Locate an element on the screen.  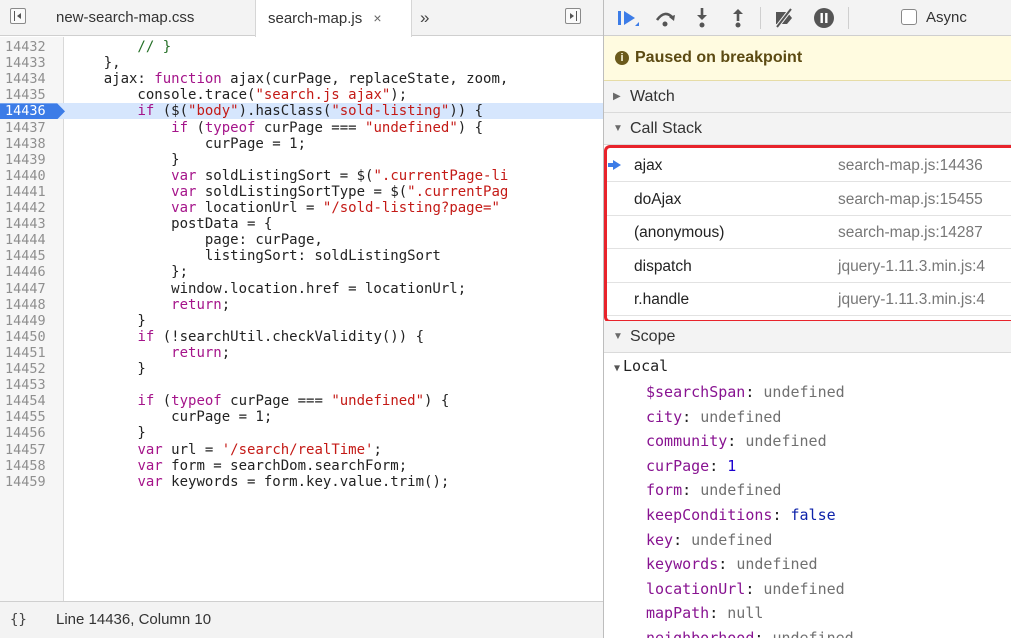
line-number: 14450 is located at coordinates (32, 337).